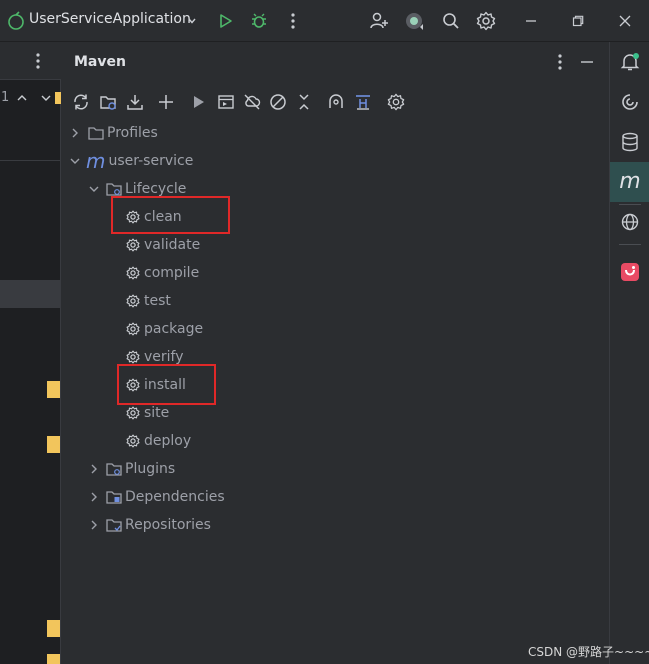 This screenshot has height=664, width=649. I want to click on collapse-all-icon, so click(304, 102).